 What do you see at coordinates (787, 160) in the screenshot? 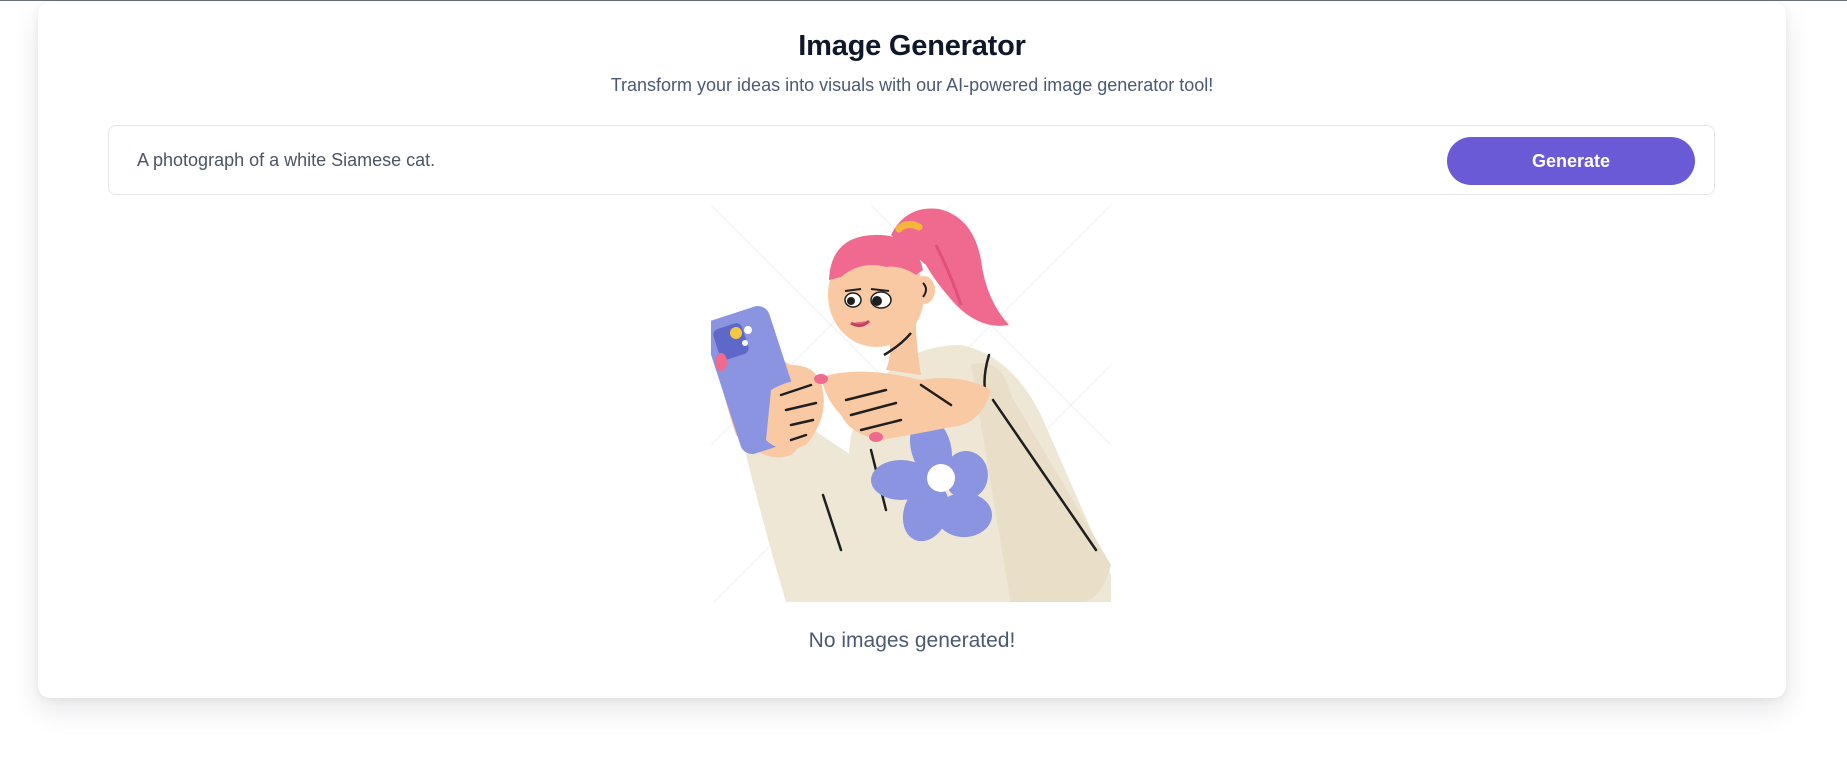
I see `prompt-input` at bounding box center [787, 160].